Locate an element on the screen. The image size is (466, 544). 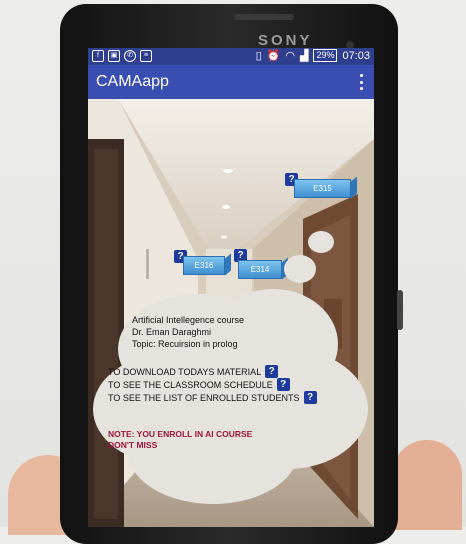
battery-indicator: 29% is located at coordinates (325, 55).